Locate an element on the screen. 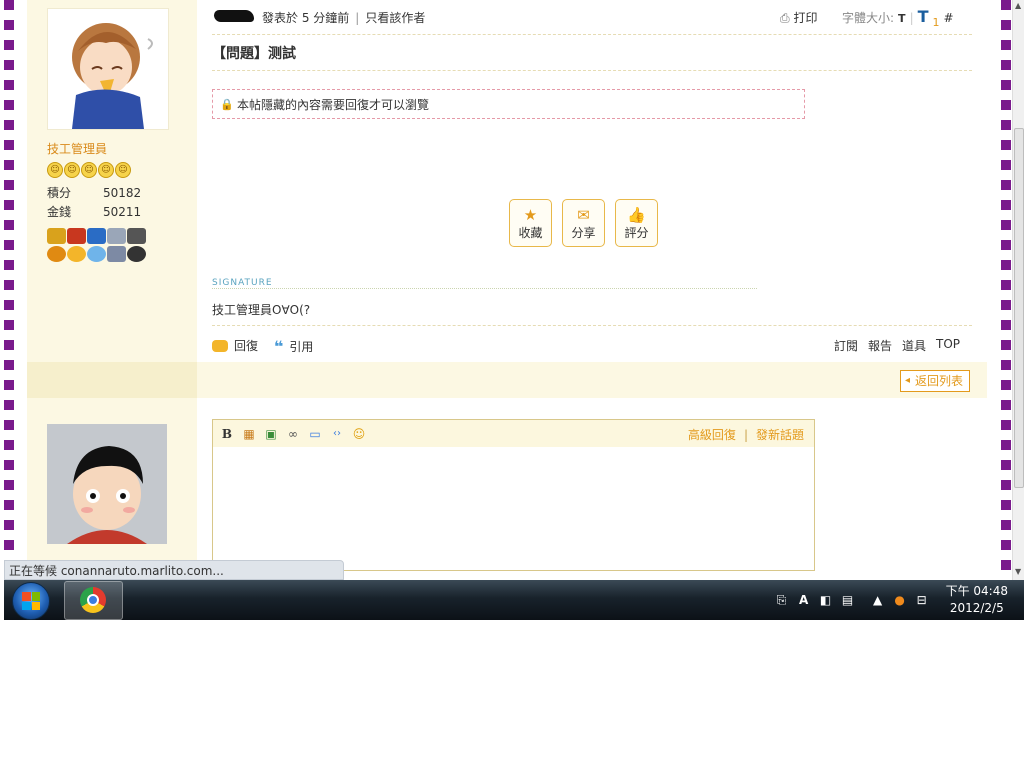 The width and height of the screenshot is (1024, 768). author-avatar is located at coordinates (108, 69).